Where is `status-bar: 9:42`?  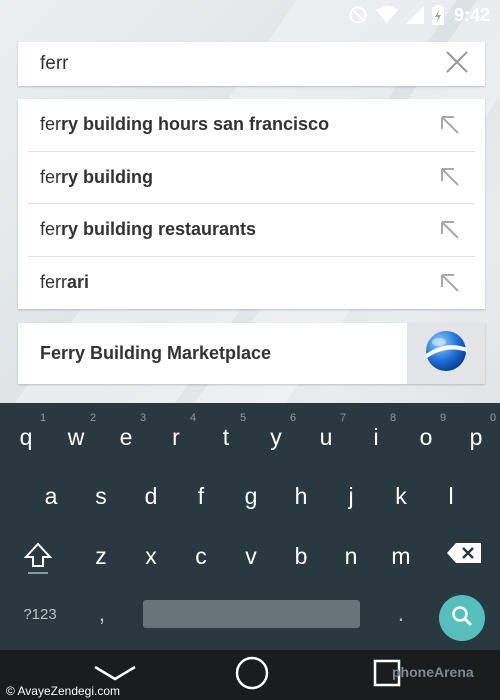 status-bar: 9:42 is located at coordinates (250, 15).